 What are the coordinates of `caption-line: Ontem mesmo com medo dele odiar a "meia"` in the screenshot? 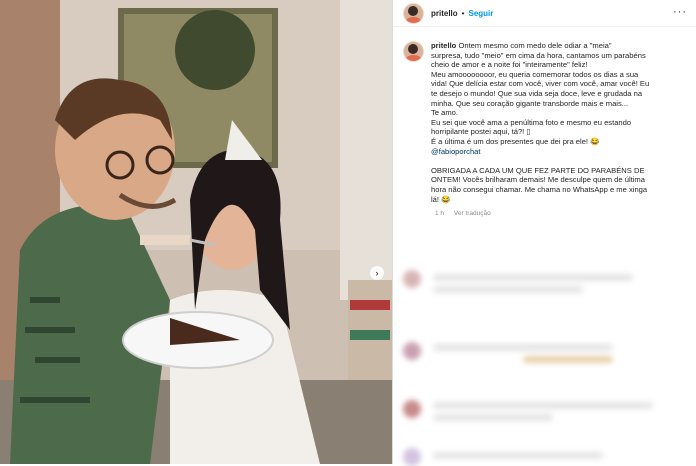 It's located at (534, 45).